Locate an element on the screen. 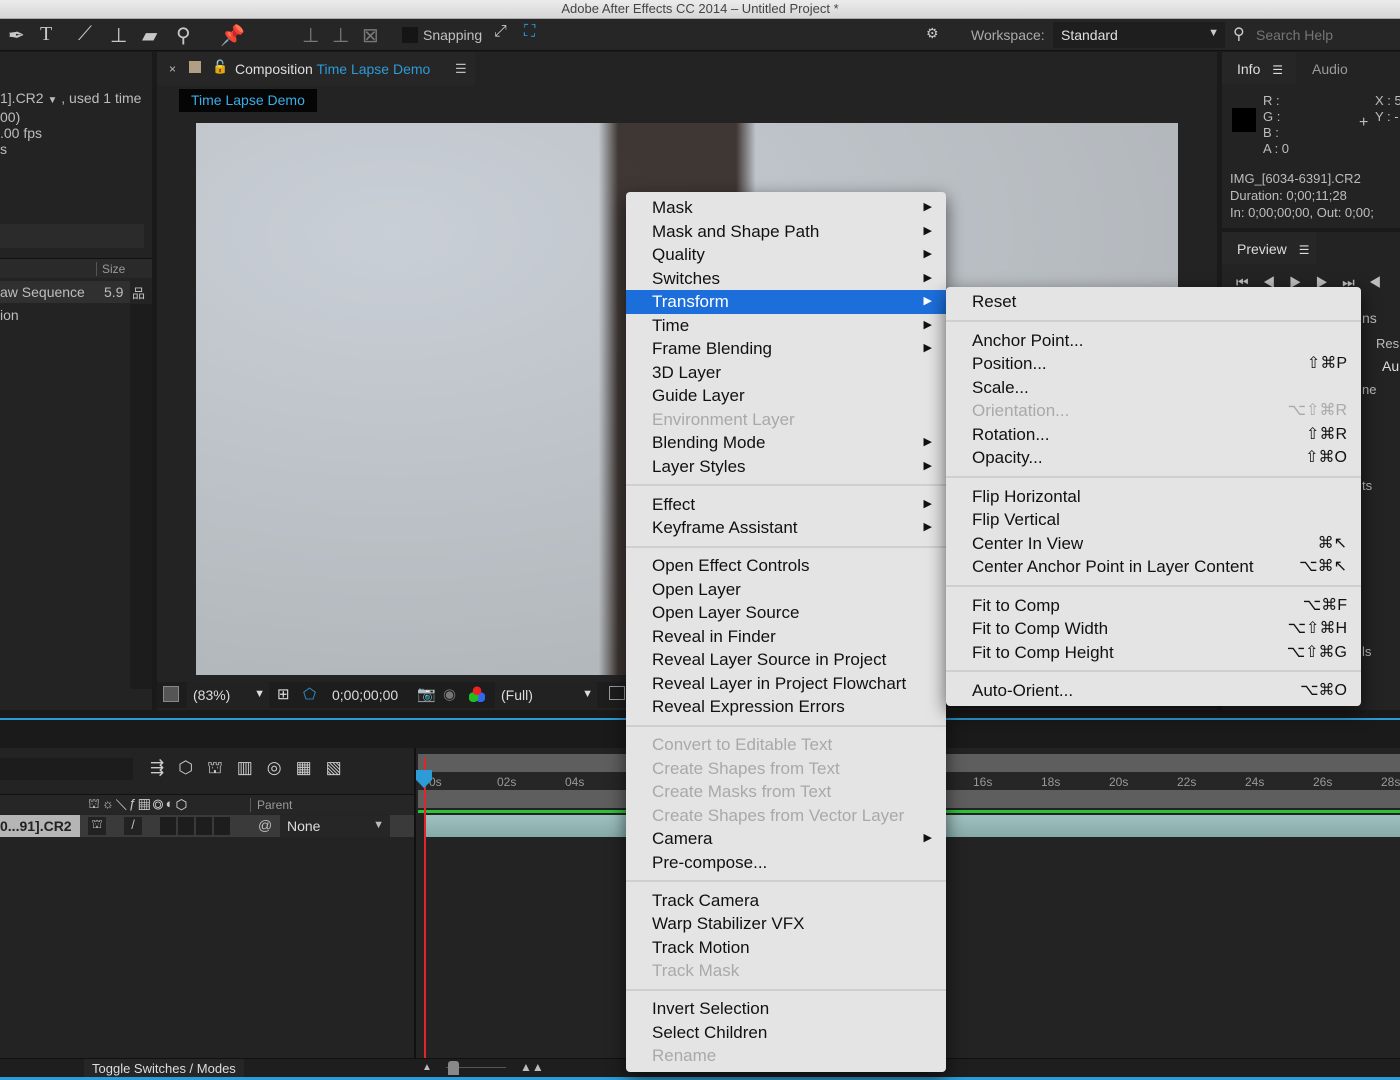  layer-row: 0...91].CR2 ⛫ / @ None ▼ is located at coordinates (207, 826).